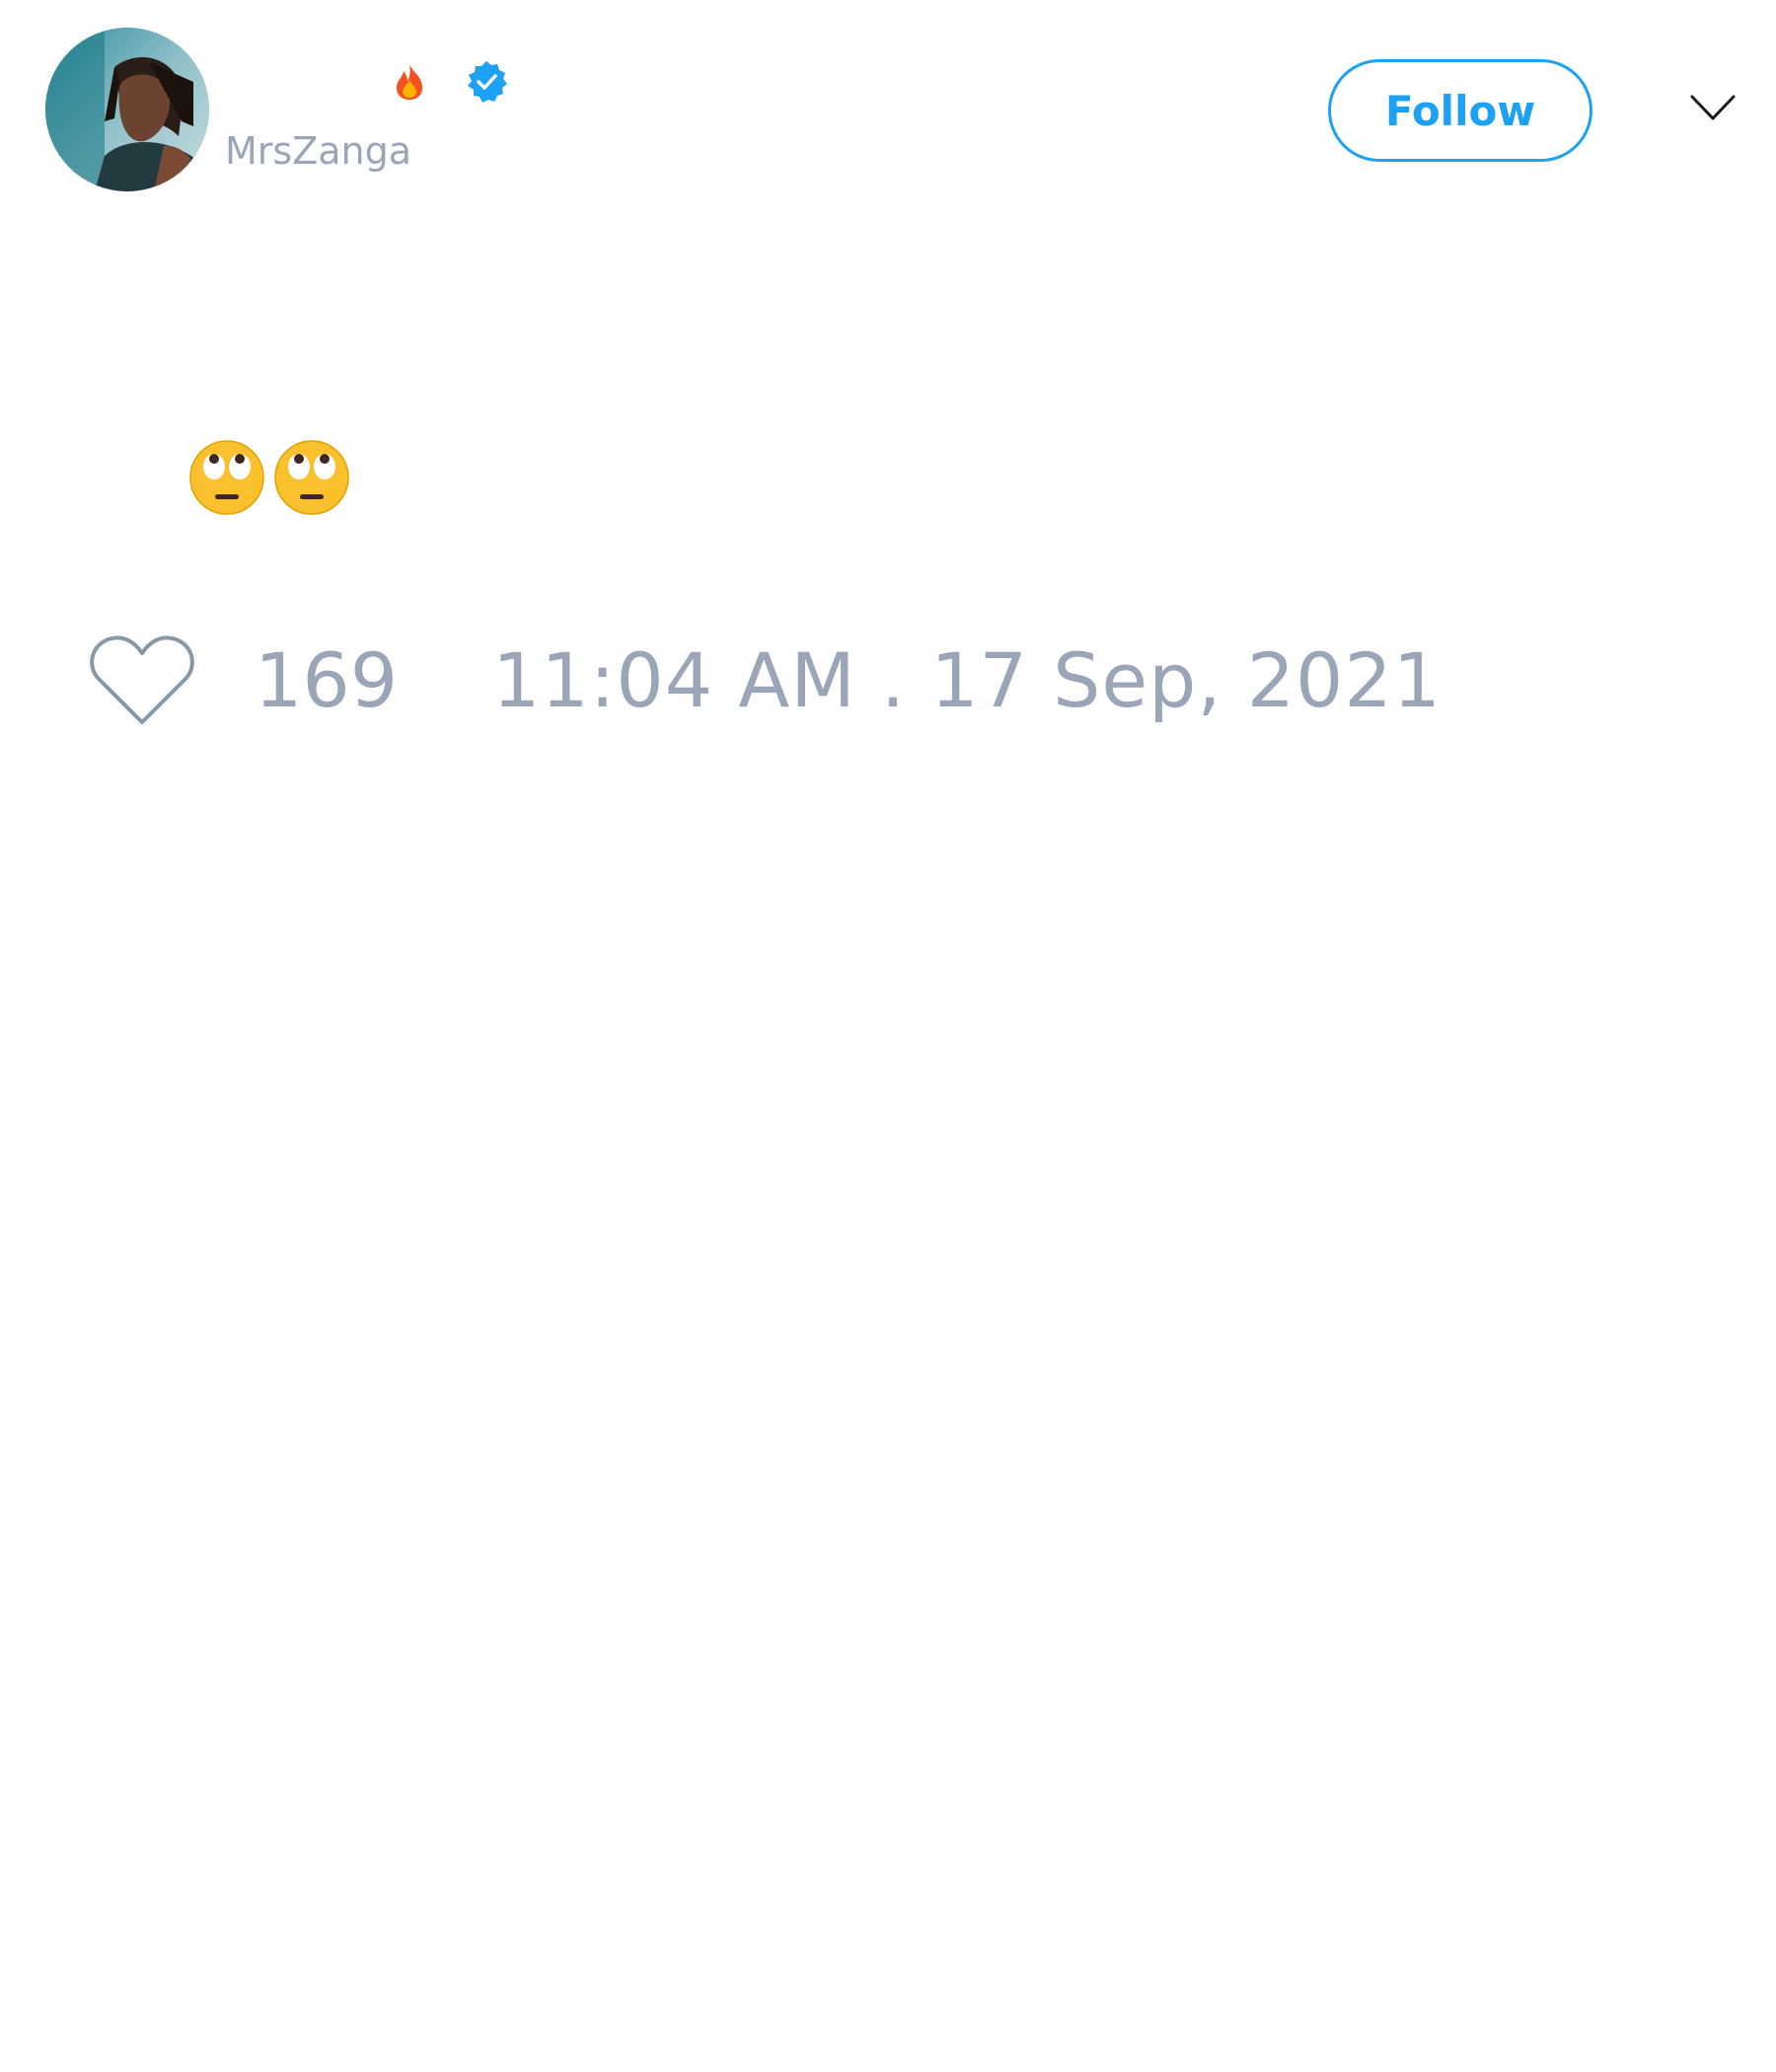 The height and width of the screenshot is (2072, 1776). I want to click on avatar, so click(127, 110).